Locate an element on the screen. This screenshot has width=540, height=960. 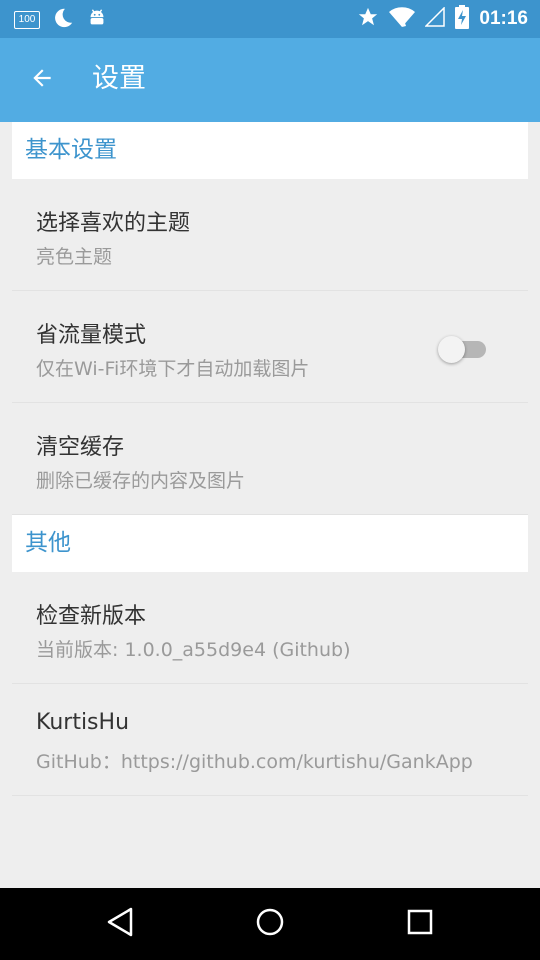
back-button is located at coordinates (42, 80).